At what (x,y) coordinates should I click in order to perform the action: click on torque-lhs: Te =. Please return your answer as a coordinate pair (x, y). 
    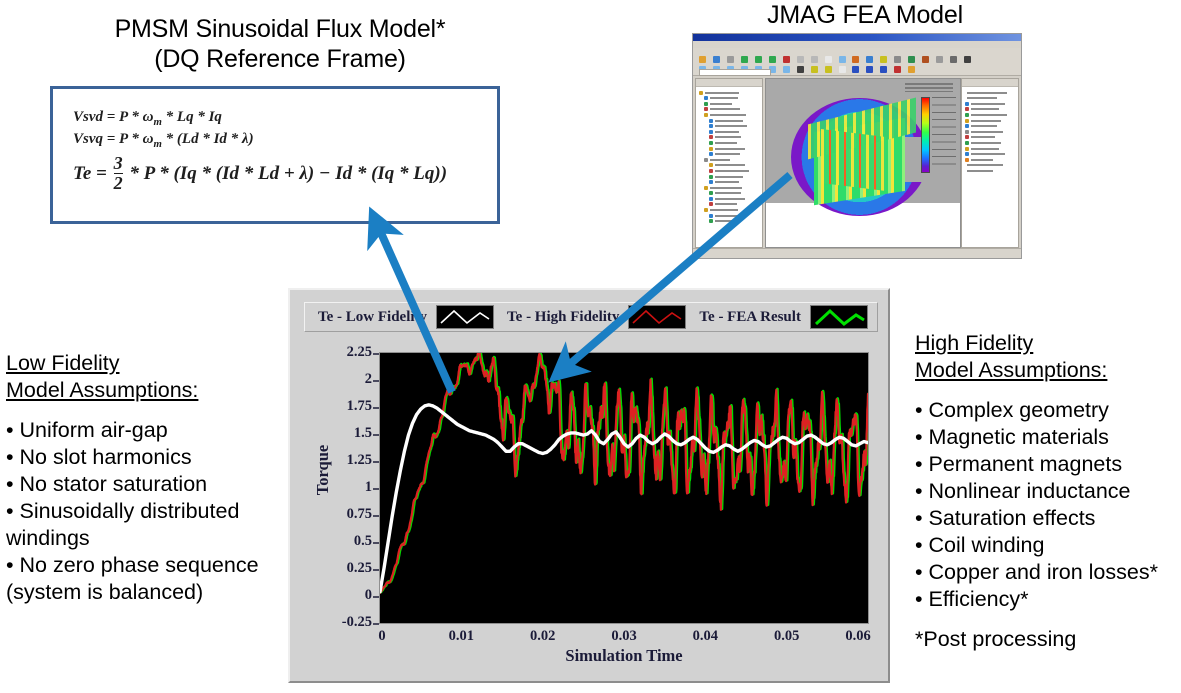
    Looking at the image, I should click on (92, 173).